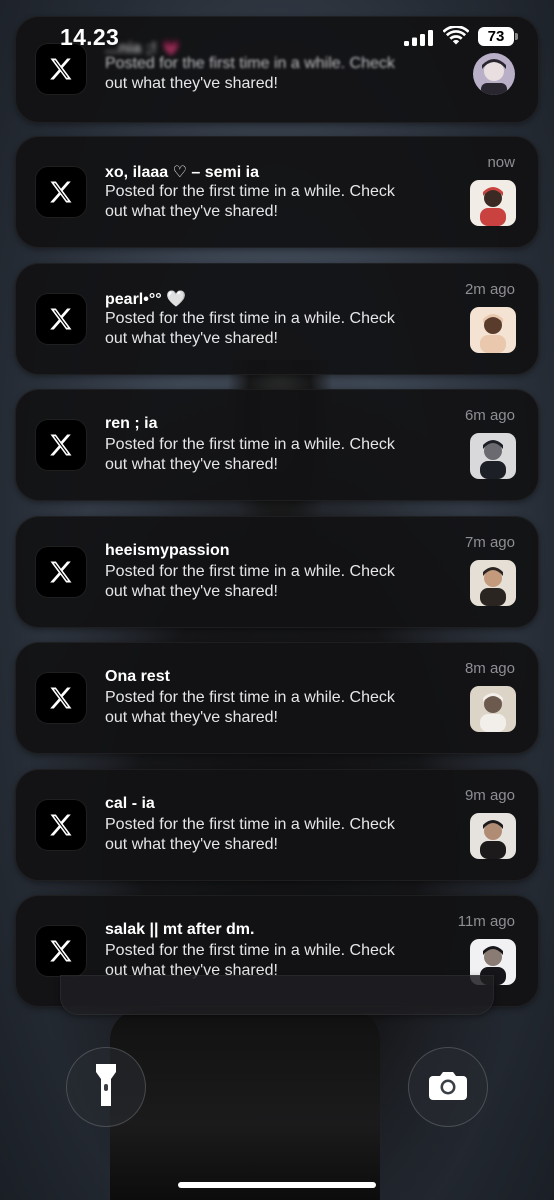 This screenshot has width=554, height=1200. I want to click on cellular-signal-icon, so click(419, 40).